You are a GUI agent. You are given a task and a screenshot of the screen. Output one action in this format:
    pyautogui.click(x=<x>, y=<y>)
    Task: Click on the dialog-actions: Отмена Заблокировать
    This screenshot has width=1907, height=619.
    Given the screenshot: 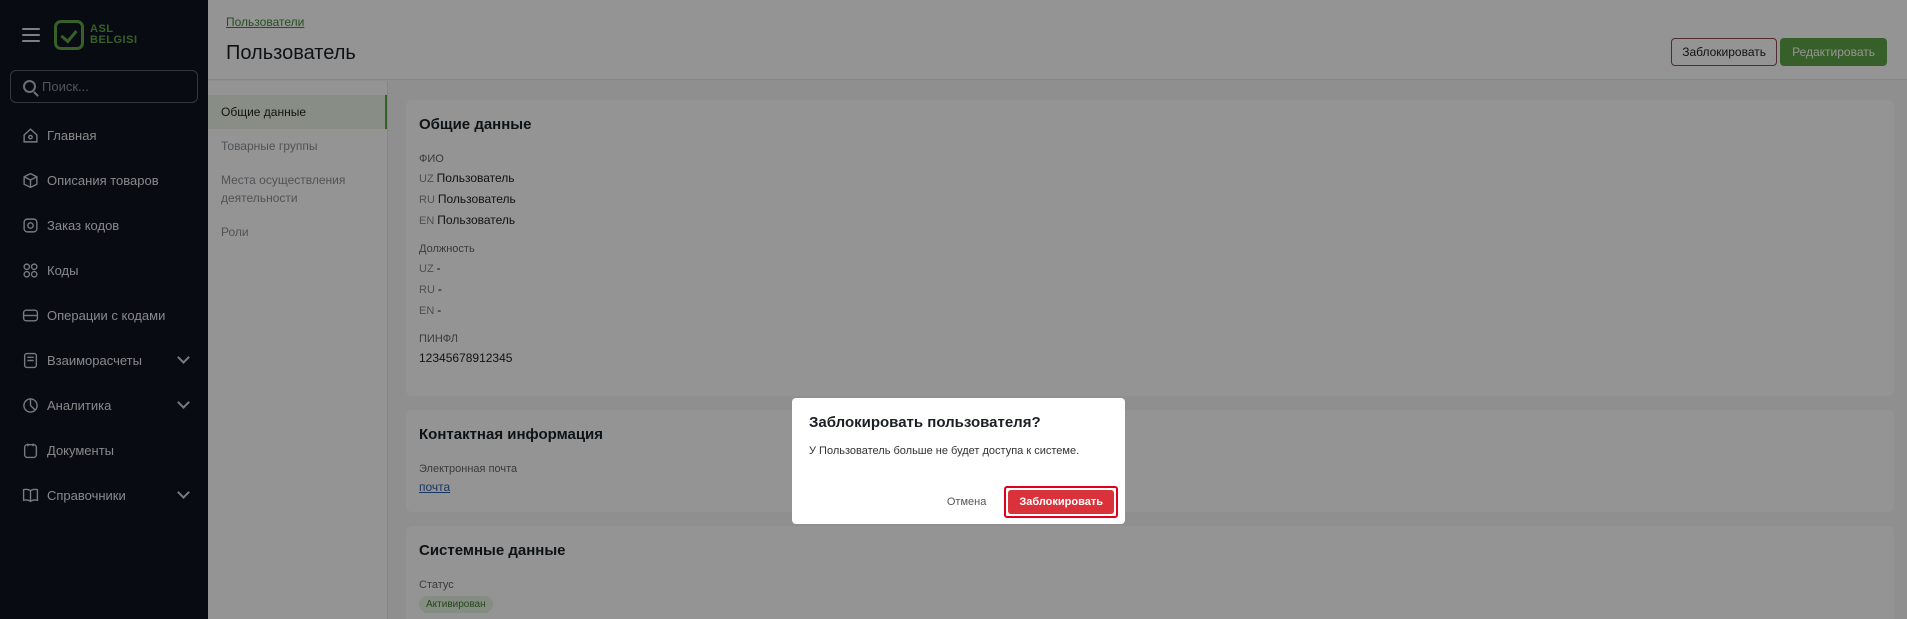 What is the action you would take?
    pyautogui.click(x=1032, y=502)
    